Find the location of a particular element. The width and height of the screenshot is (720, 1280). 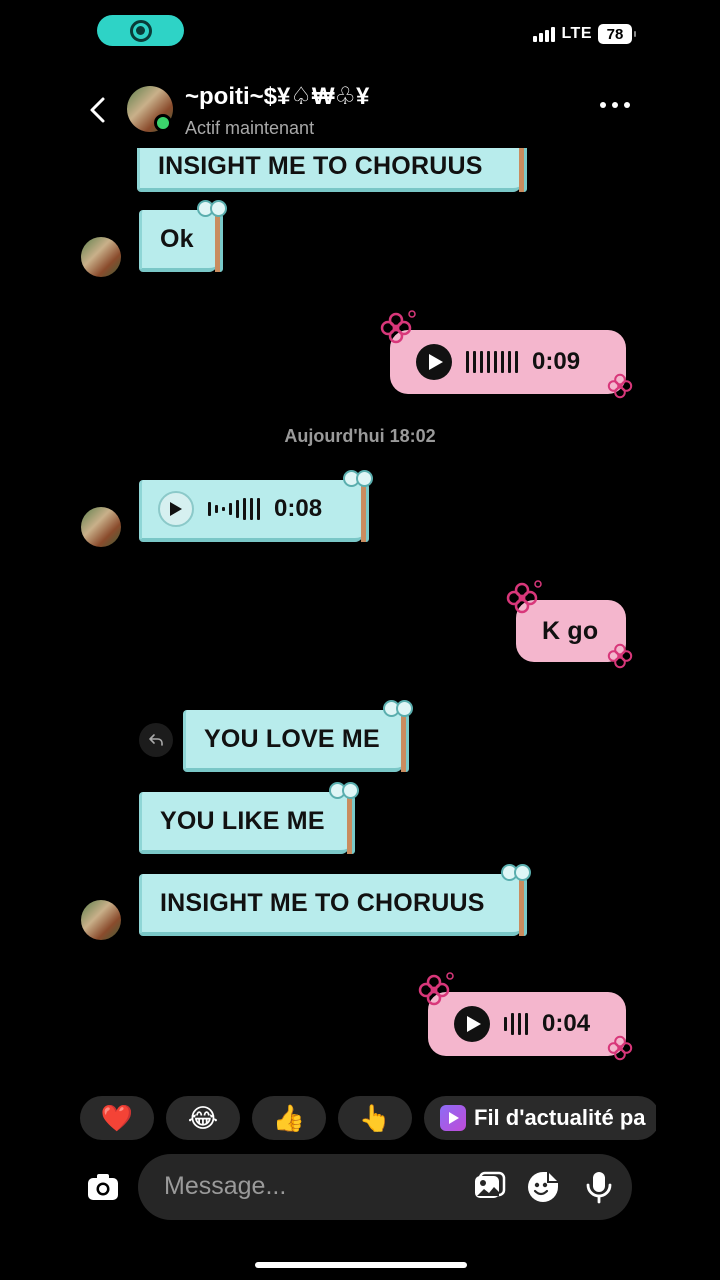

incoming-voice-message: 0:08 is located at coordinates (256, 506).